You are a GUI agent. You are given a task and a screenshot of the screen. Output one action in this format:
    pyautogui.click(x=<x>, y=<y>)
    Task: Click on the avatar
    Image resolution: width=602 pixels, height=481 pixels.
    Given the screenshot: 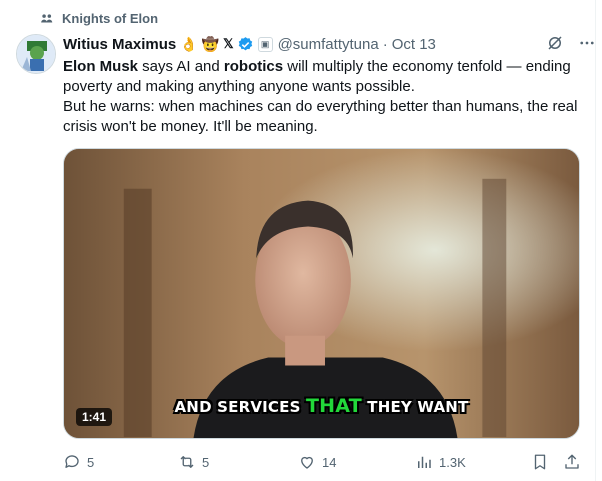 What is the action you would take?
    pyautogui.click(x=36, y=54)
    